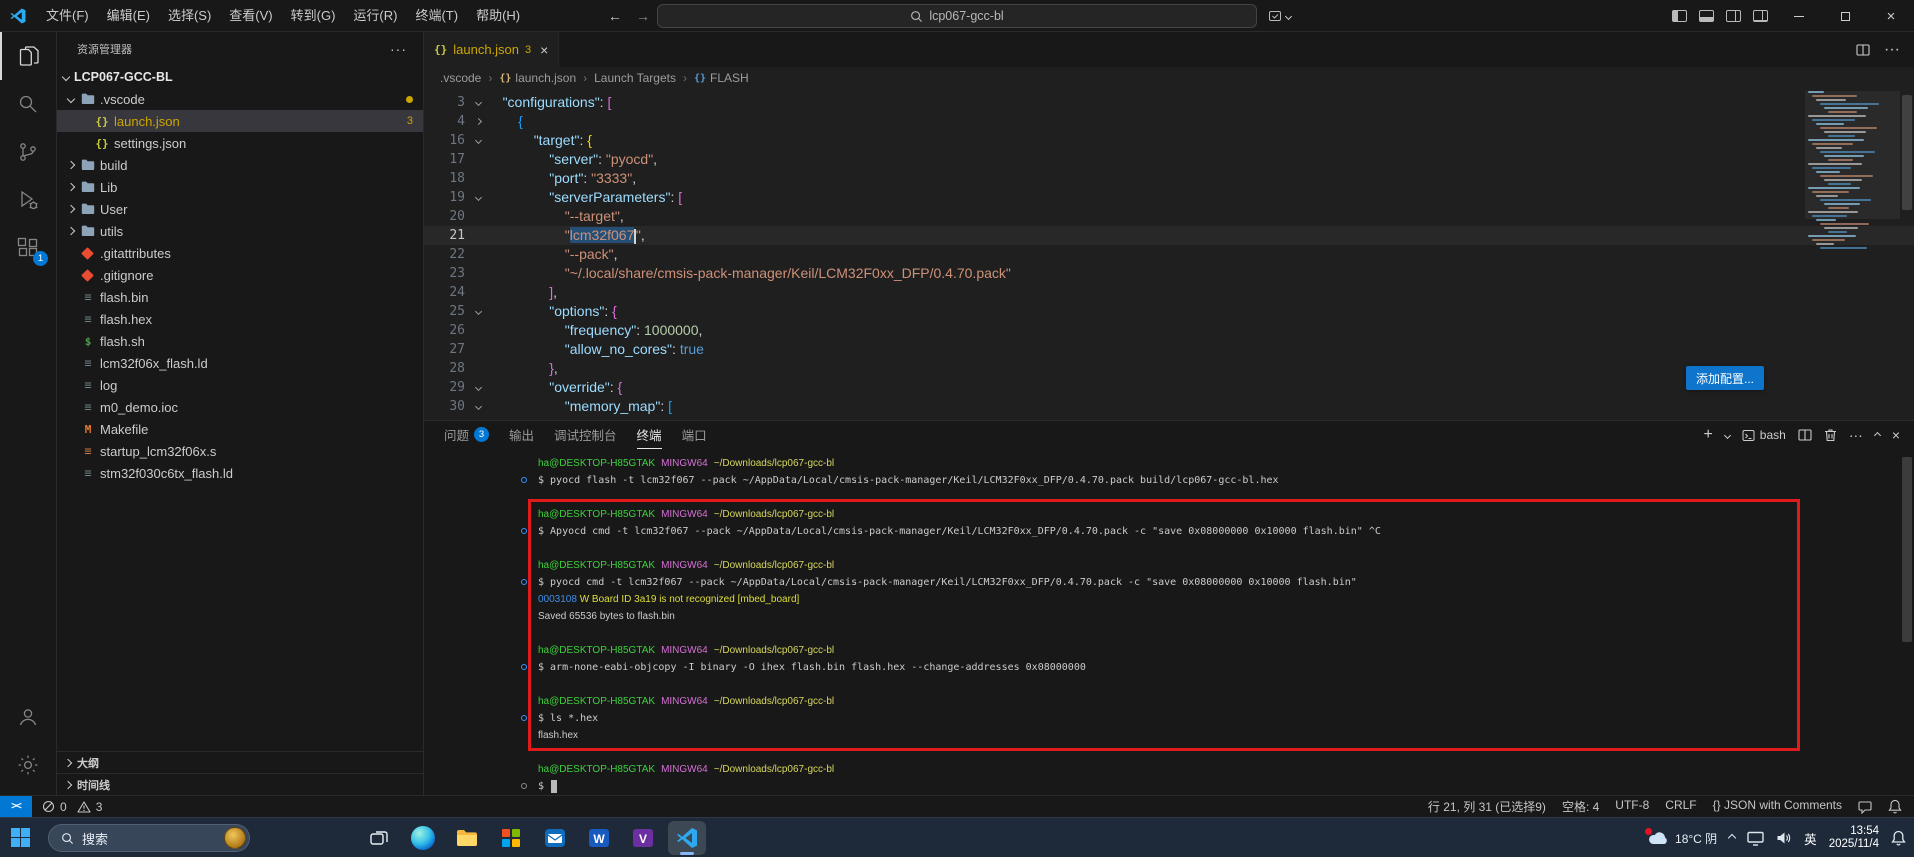 The width and height of the screenshot is (1914, 857). Describe the element at coordinates (240, 784) in the screenshot. I see `section-timeline: 时间线` at that location.